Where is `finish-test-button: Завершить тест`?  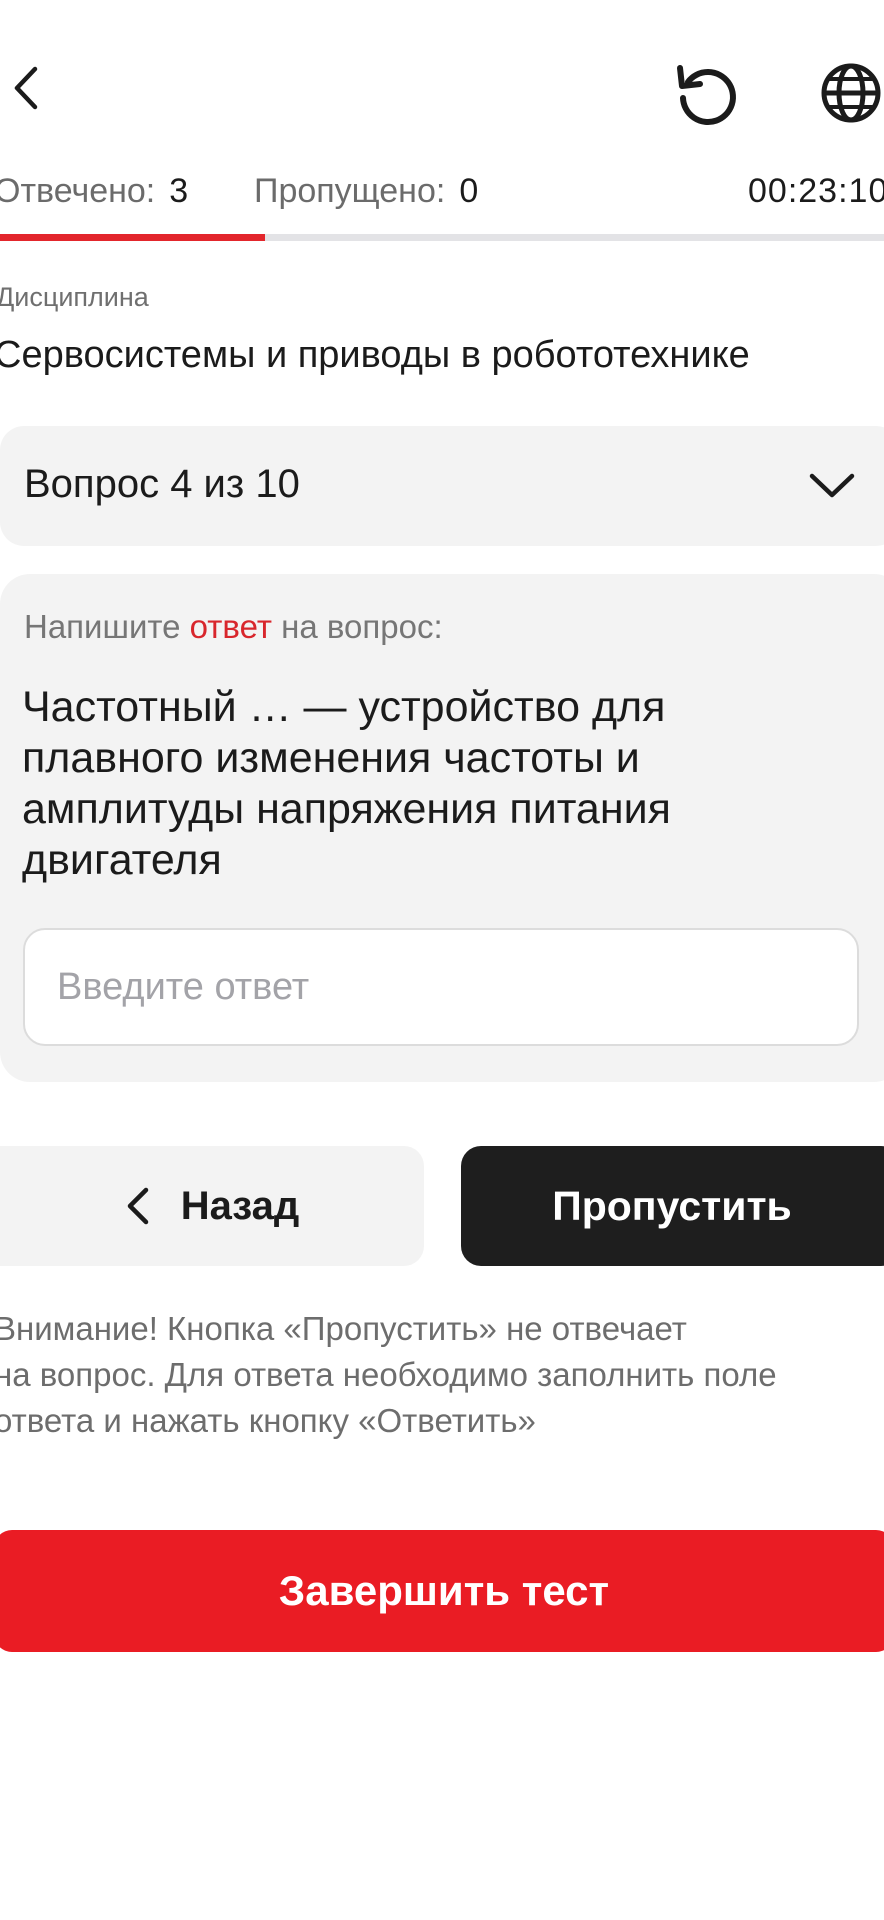
finish-test-button: Завершить тест is located at coordinates (442, 1591).